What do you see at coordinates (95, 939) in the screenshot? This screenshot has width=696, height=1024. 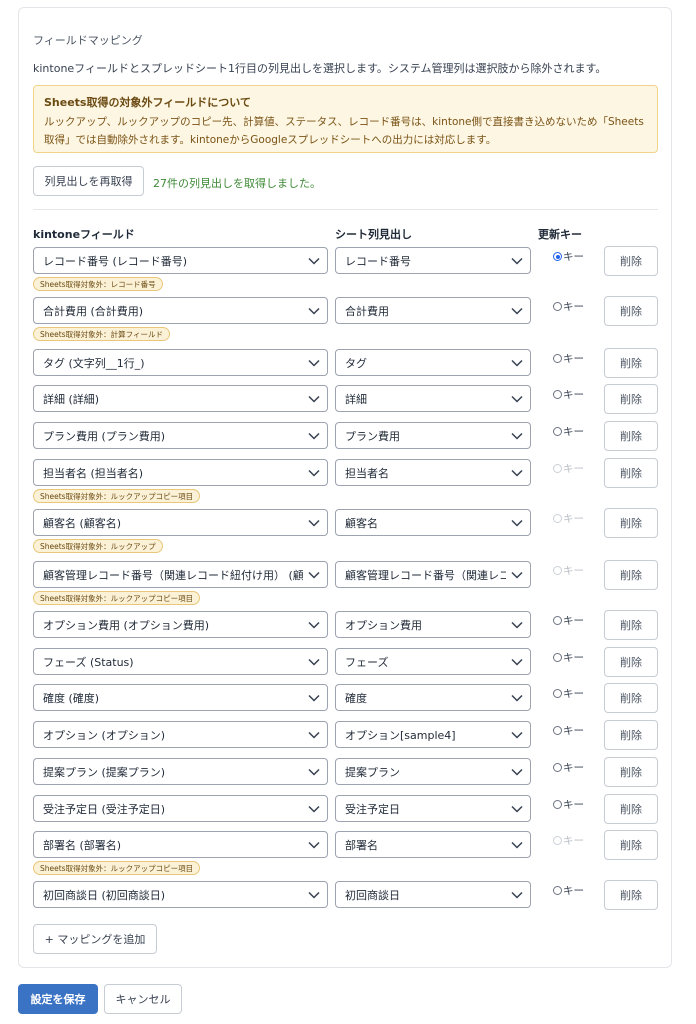 I see `add-mapping-button: + マッピングを追加` at bounding box center [95, 939].